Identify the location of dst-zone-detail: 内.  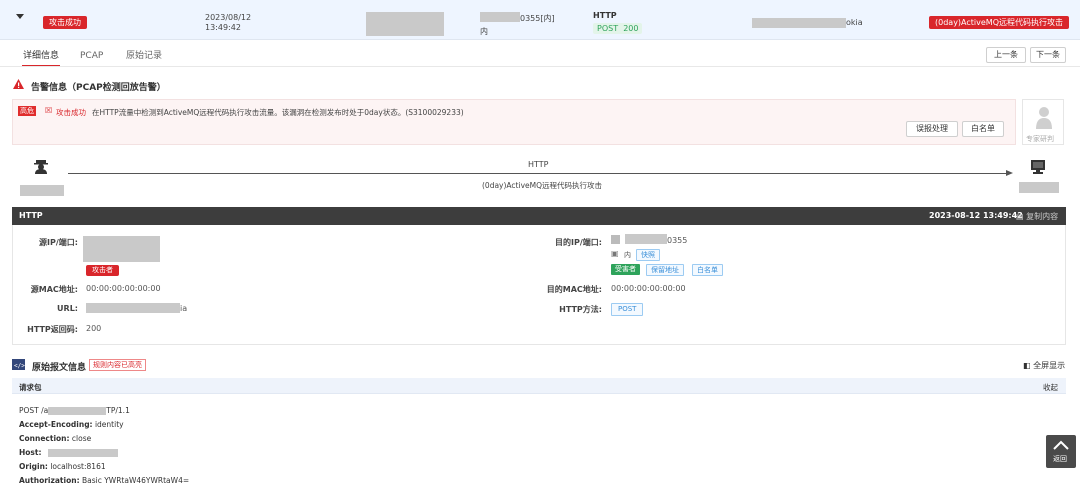
(627, 255).